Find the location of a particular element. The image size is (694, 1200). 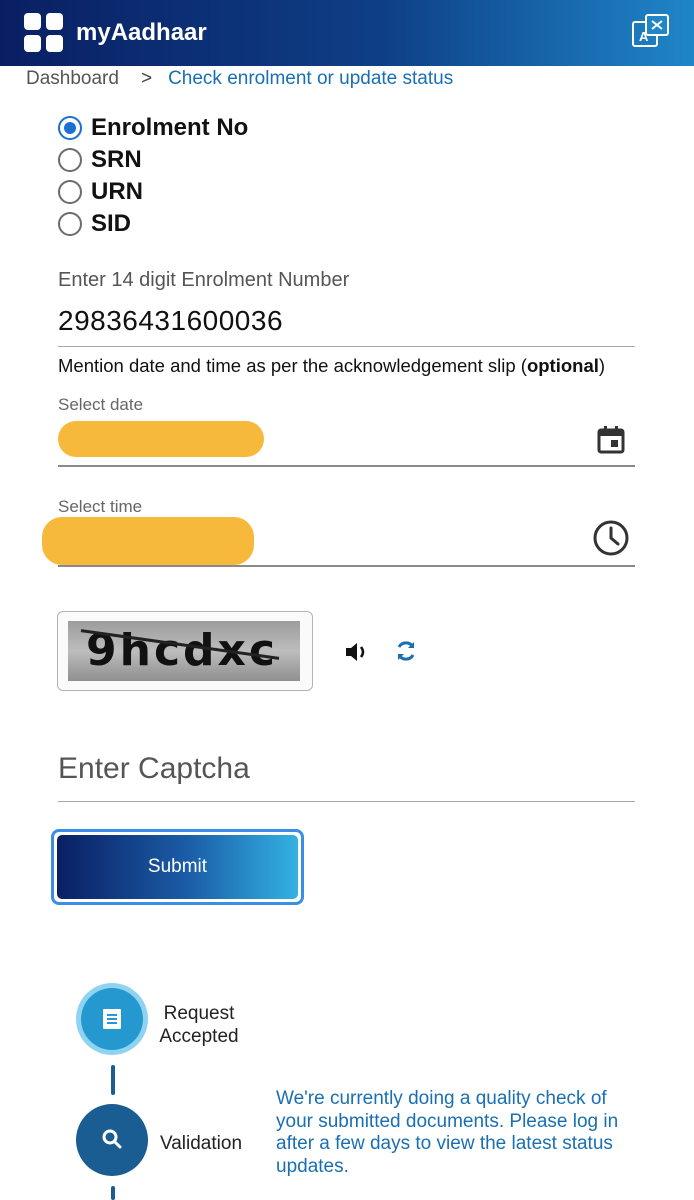

document-icon is located at coordinates (112, 1019).